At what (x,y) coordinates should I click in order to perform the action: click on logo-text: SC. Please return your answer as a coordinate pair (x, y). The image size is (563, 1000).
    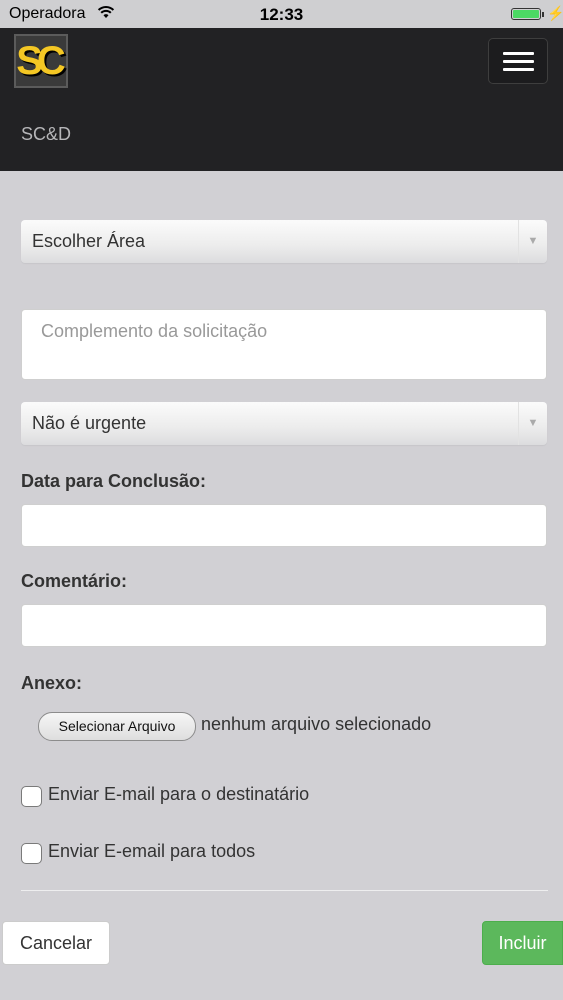
    Looking at the image, I should click on (41, 60).